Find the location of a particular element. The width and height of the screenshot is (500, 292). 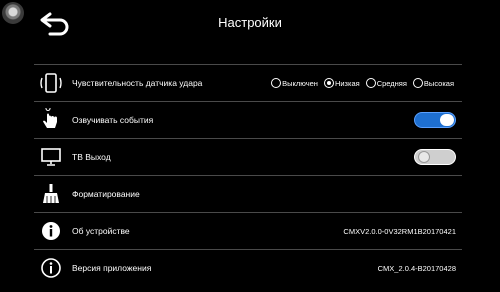

row-about-device: Об устройстве CMXV2.0.0-0V32RM1B20170421 is located at coordinates (248, 230).